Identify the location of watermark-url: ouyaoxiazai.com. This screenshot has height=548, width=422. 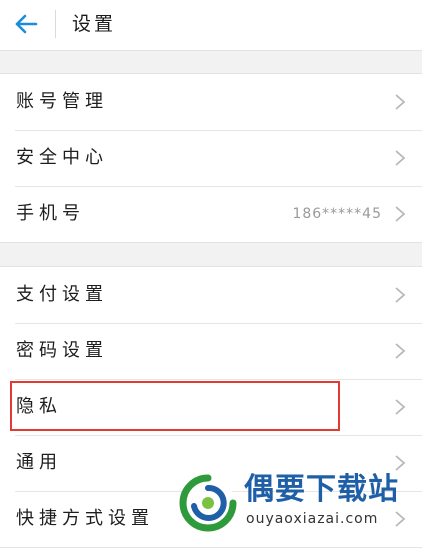
(312, 519).